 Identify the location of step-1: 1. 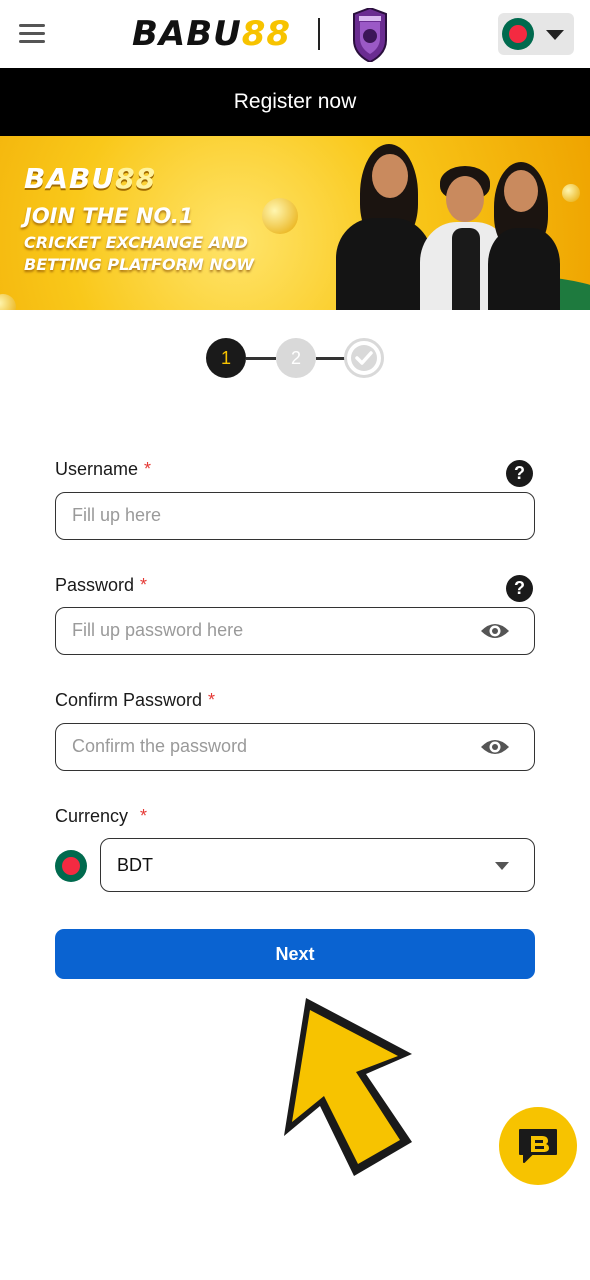
(226, 358).